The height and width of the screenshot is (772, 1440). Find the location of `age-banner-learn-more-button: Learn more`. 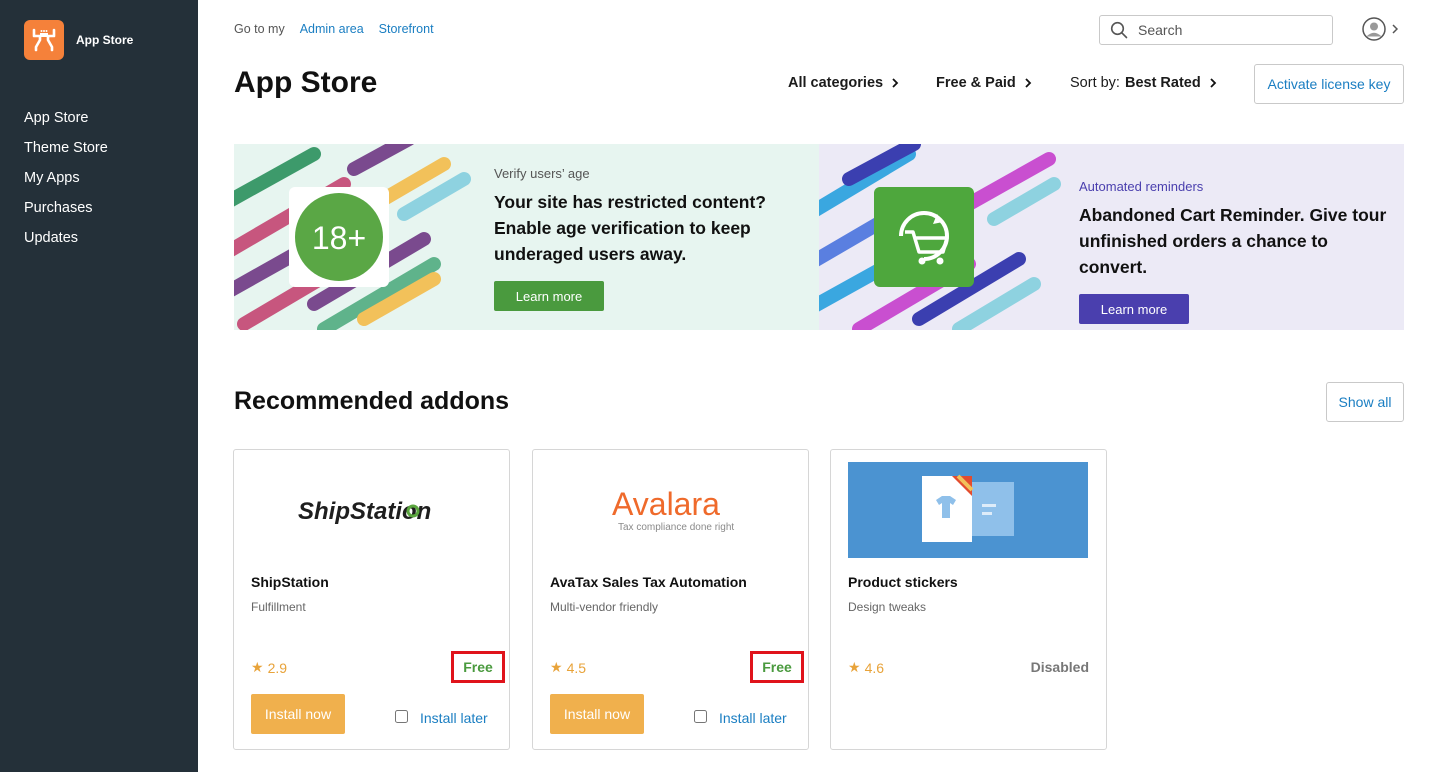

age-banner-learn-more-button: Learn more is located at coordinates (549, 296).